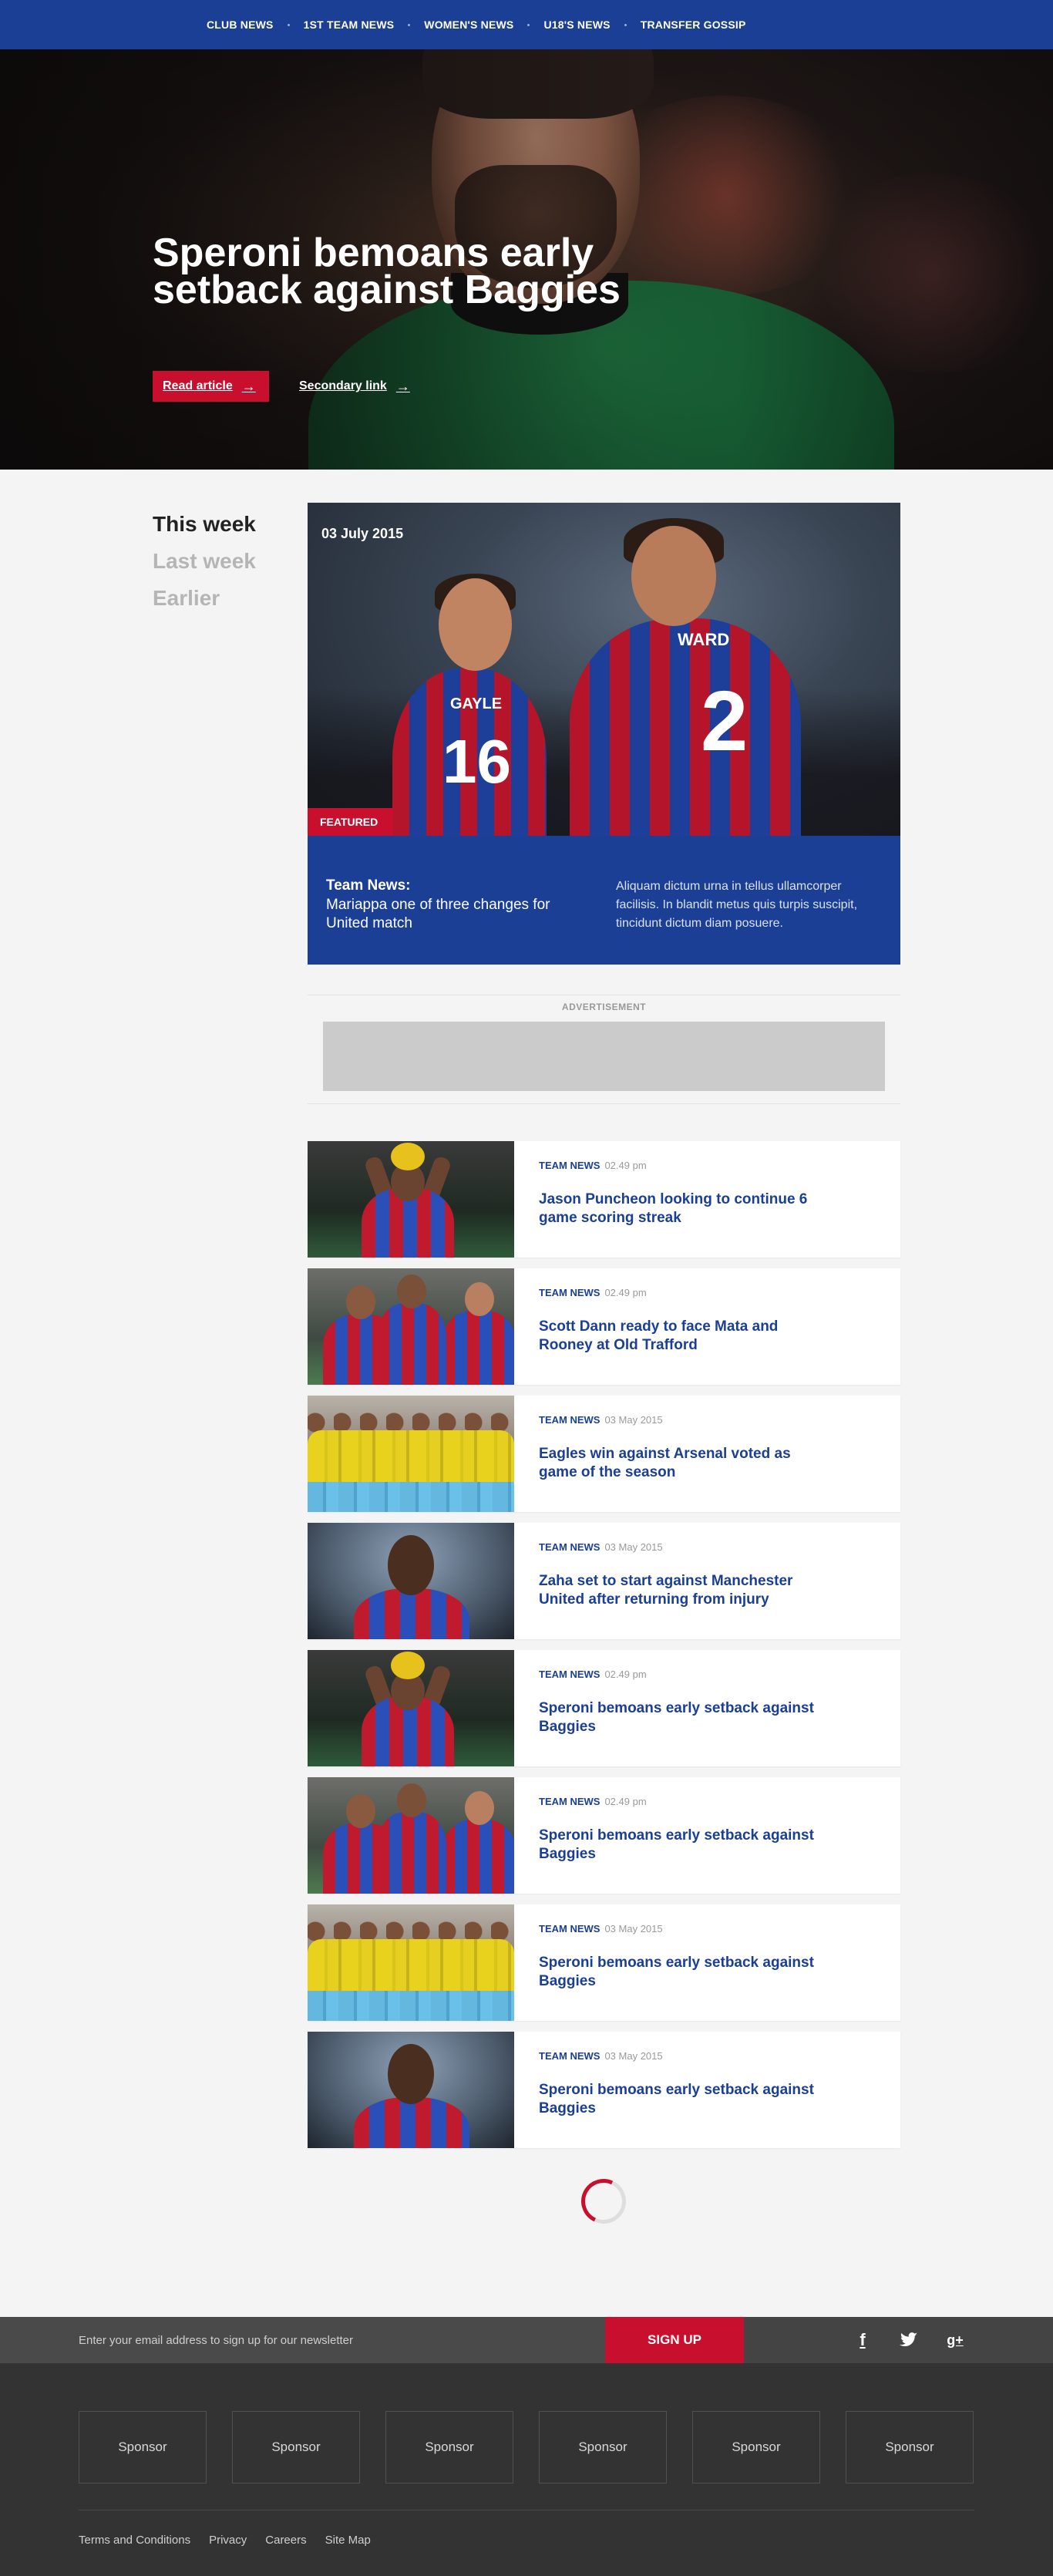  Describe the element at coordinates (704, 640) in the screenshot. I see `jersey-name-ward: WARD` at that location.